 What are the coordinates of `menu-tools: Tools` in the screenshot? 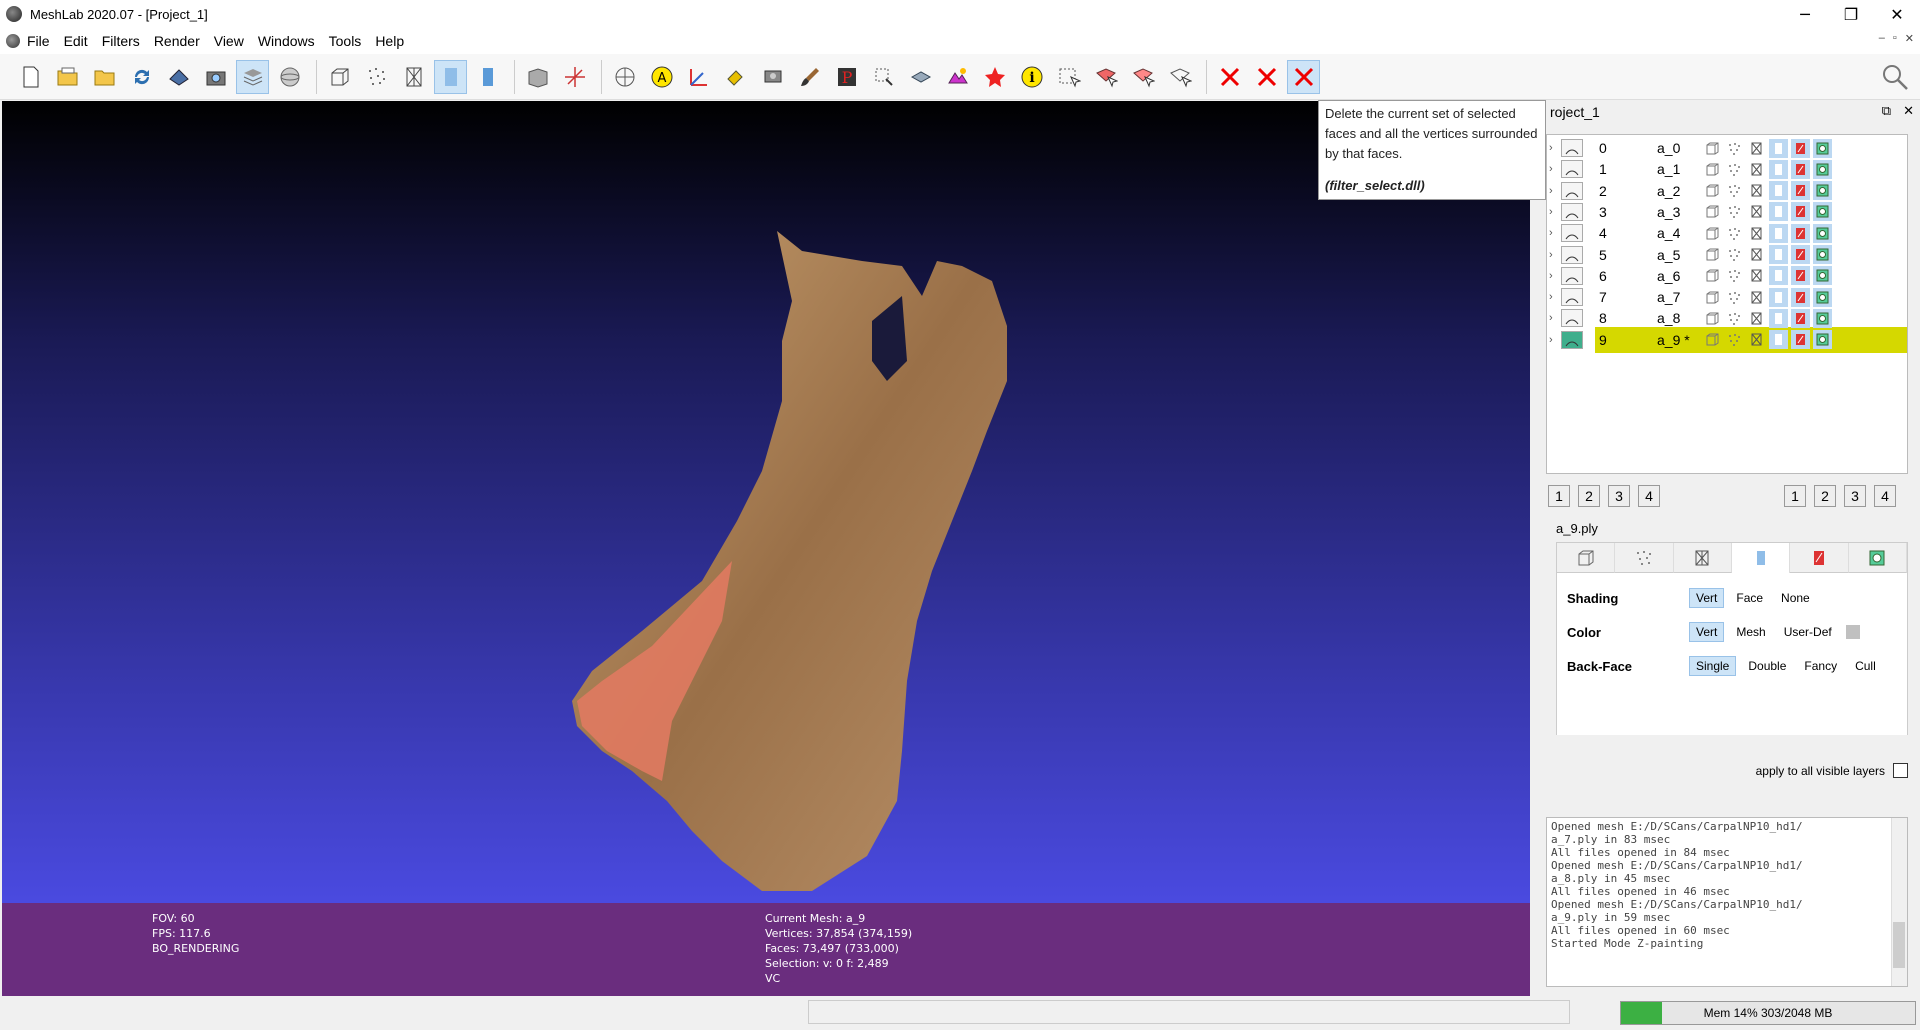 It's located at (345, 41).